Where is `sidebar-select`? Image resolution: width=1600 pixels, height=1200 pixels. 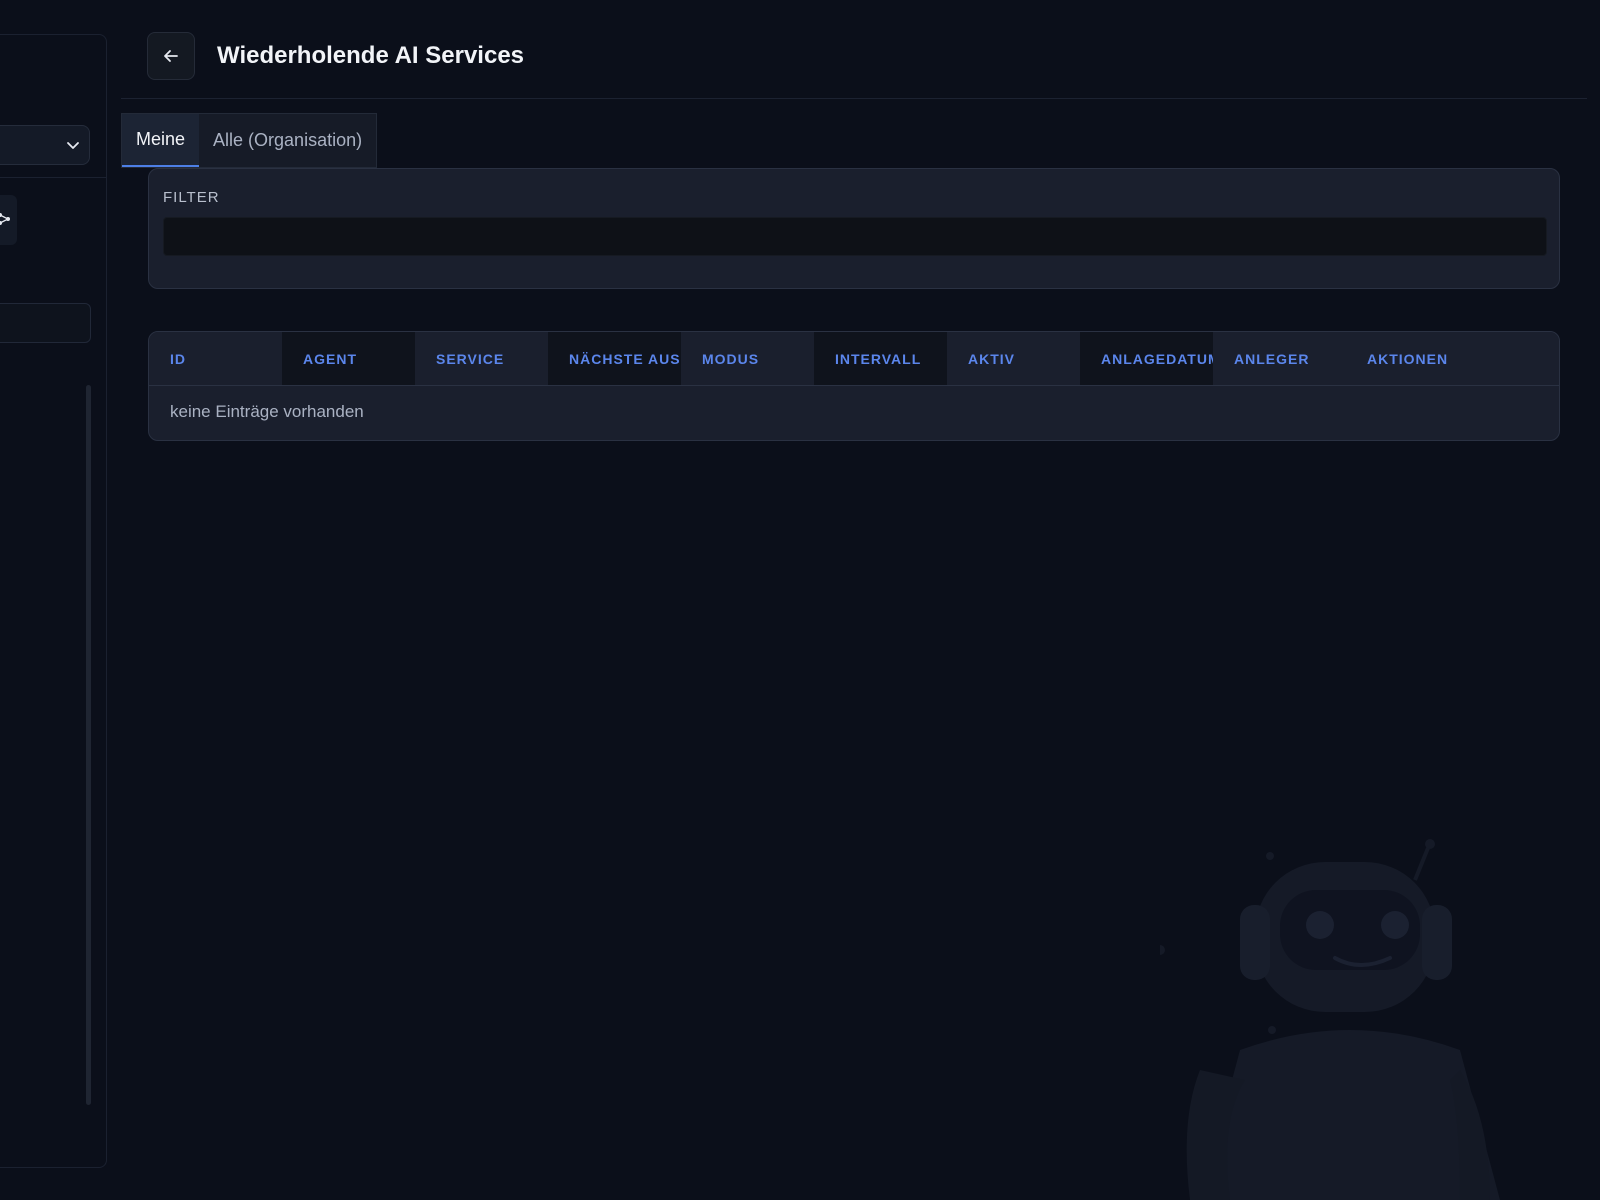
sidebar-select is located at coordinates (45, 145).